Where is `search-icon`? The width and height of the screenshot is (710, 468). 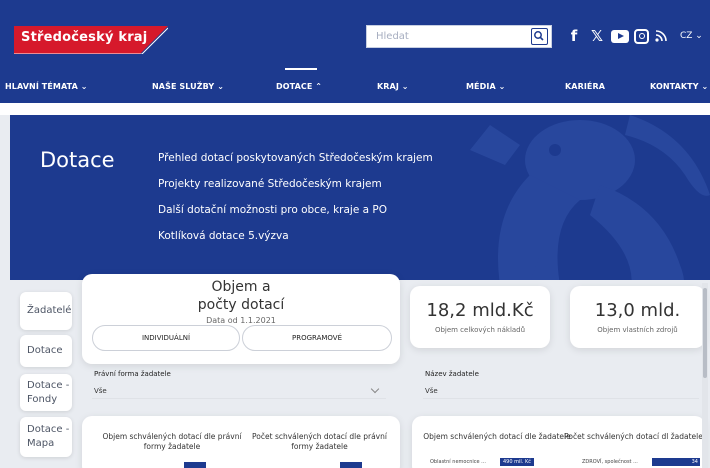 search-icon is located at coordinates (539, 36).